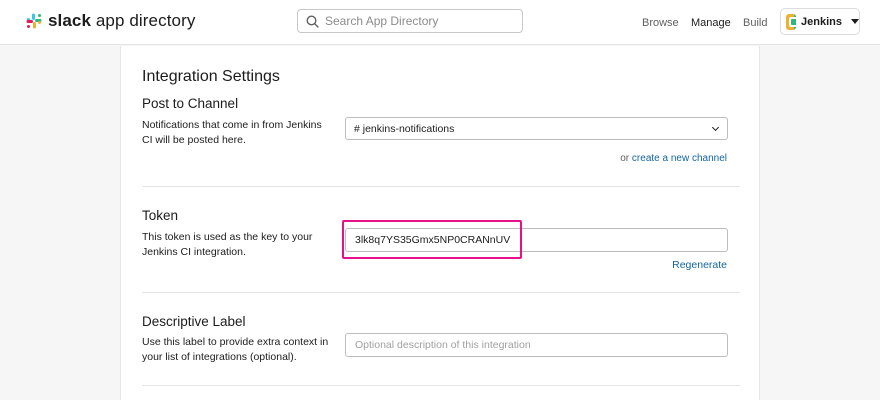 Image resolution: width=880 pixels, height=400 pixels. Describe the element at coordinates (855, 21) in the screenshot. I see `caret-down-icon` at that location.